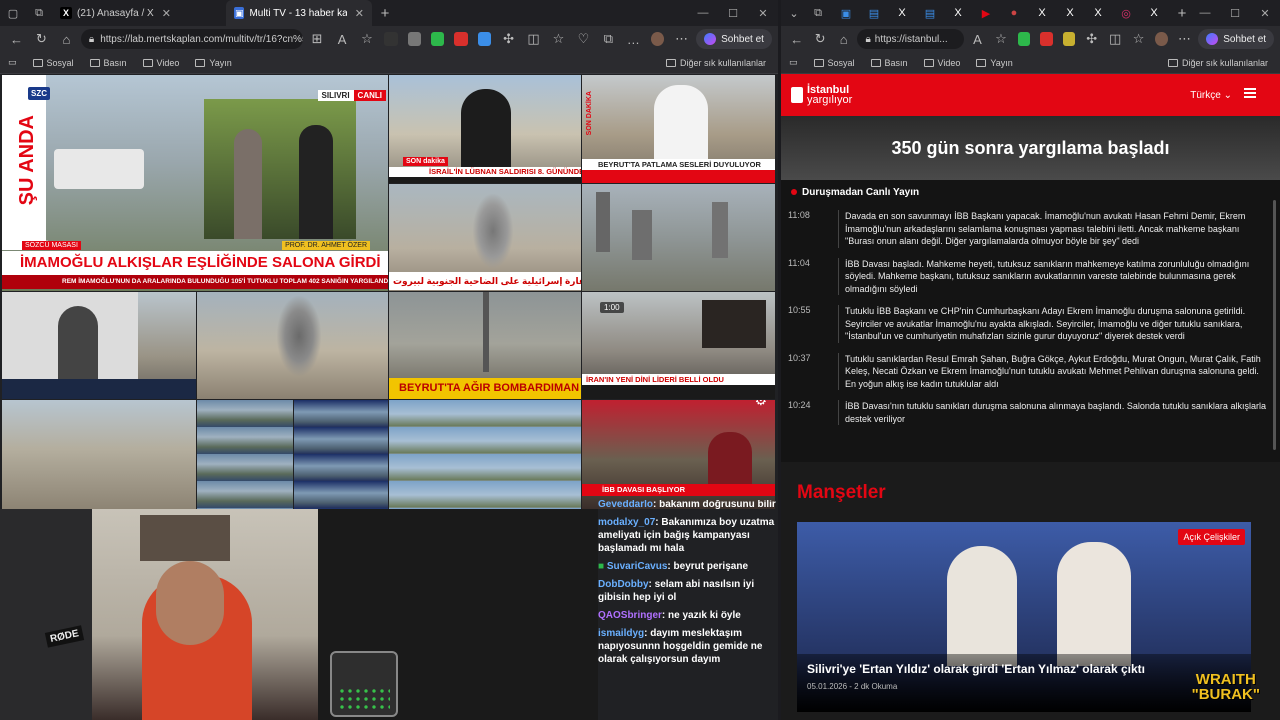 Image resolution: width=1280 pixels, height=720 pixels. Describe the element at coordinates (317, 39) in the screenshot. I see `app-icon: ⊞` at that location.